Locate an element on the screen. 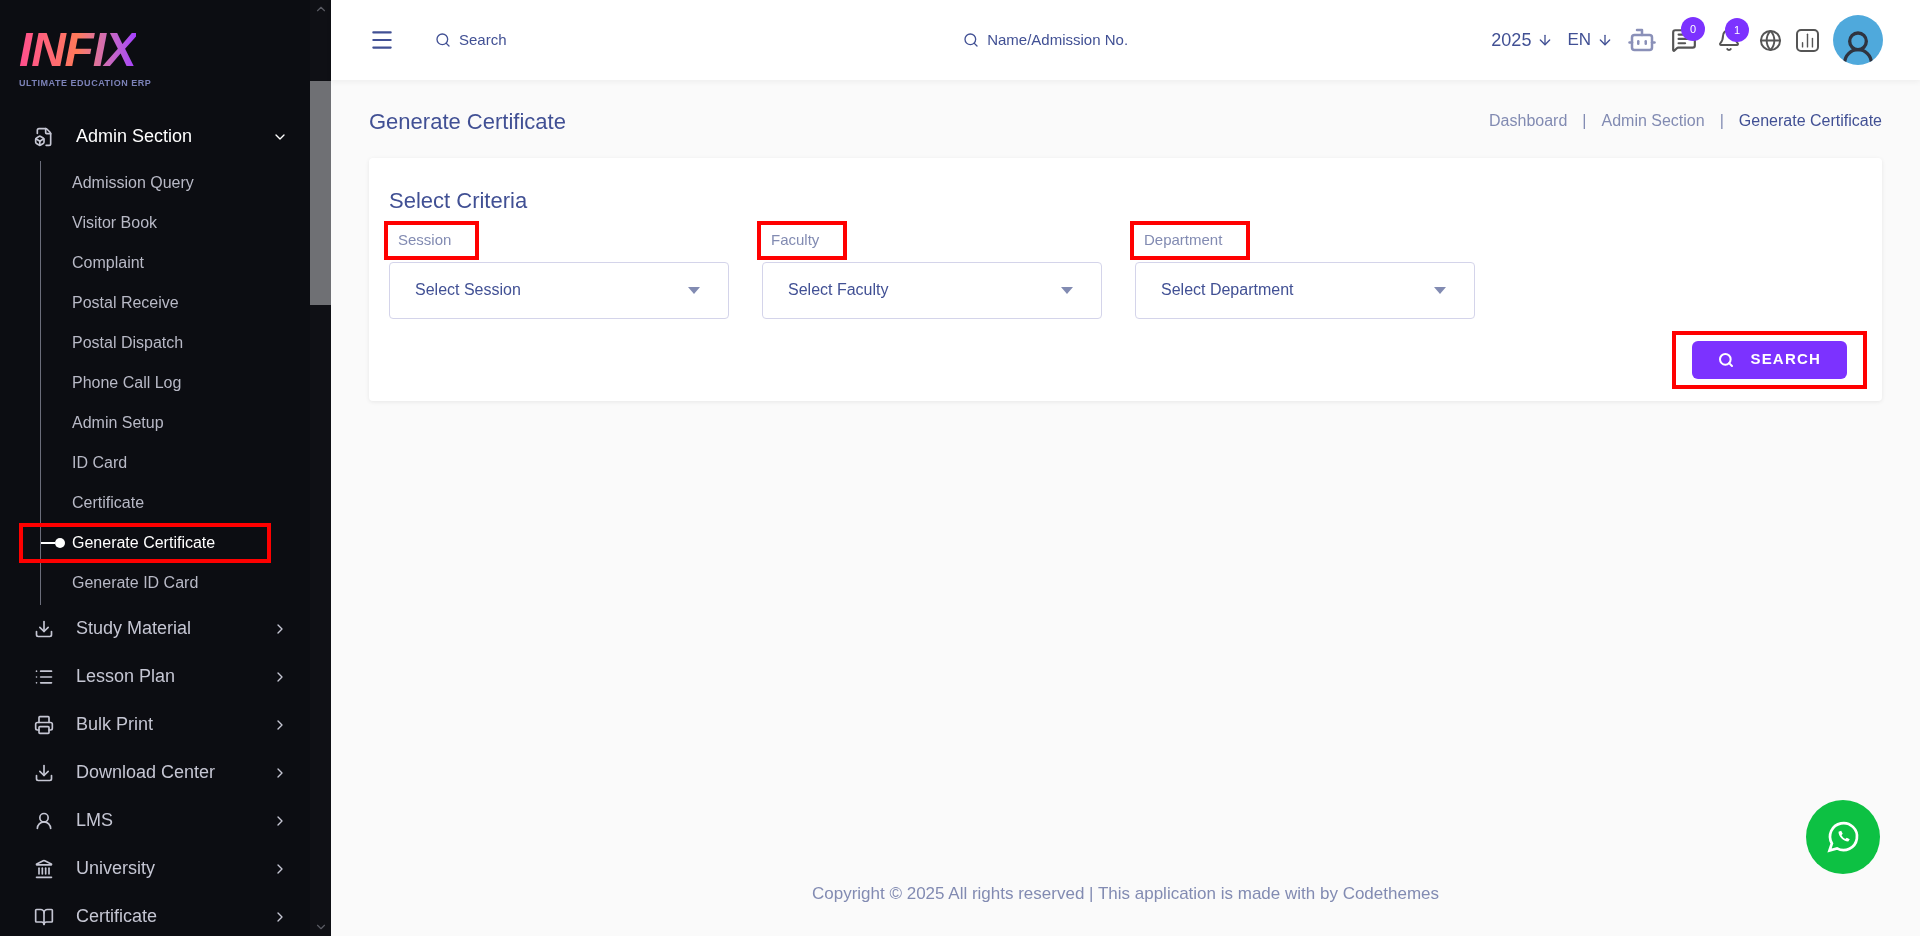 This screenshot has height=936, width=1920. logo-tagline: ULTIMATE EDUCATION ERP is located at coordinates (85, 83).